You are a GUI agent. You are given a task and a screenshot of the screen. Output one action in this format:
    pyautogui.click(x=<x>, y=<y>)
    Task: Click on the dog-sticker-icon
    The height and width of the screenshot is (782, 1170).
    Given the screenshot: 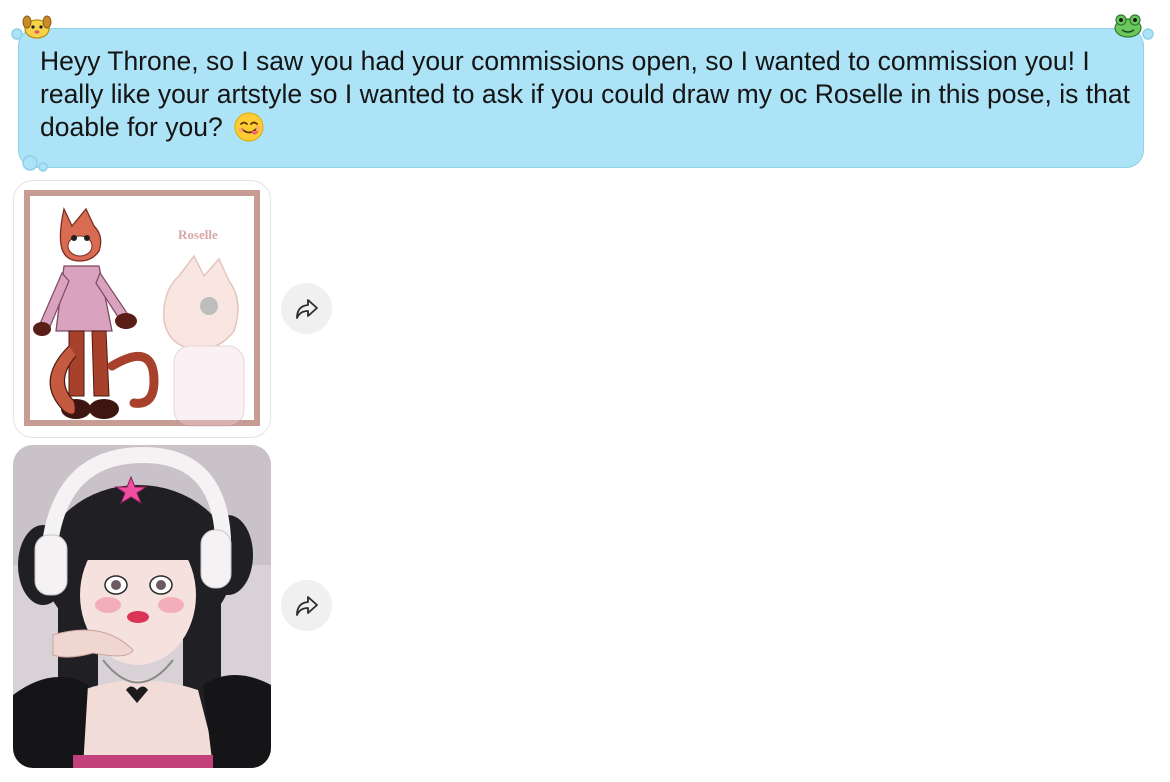 What is the action you would take?
    pyautogui.click(x=37, y=27)
    